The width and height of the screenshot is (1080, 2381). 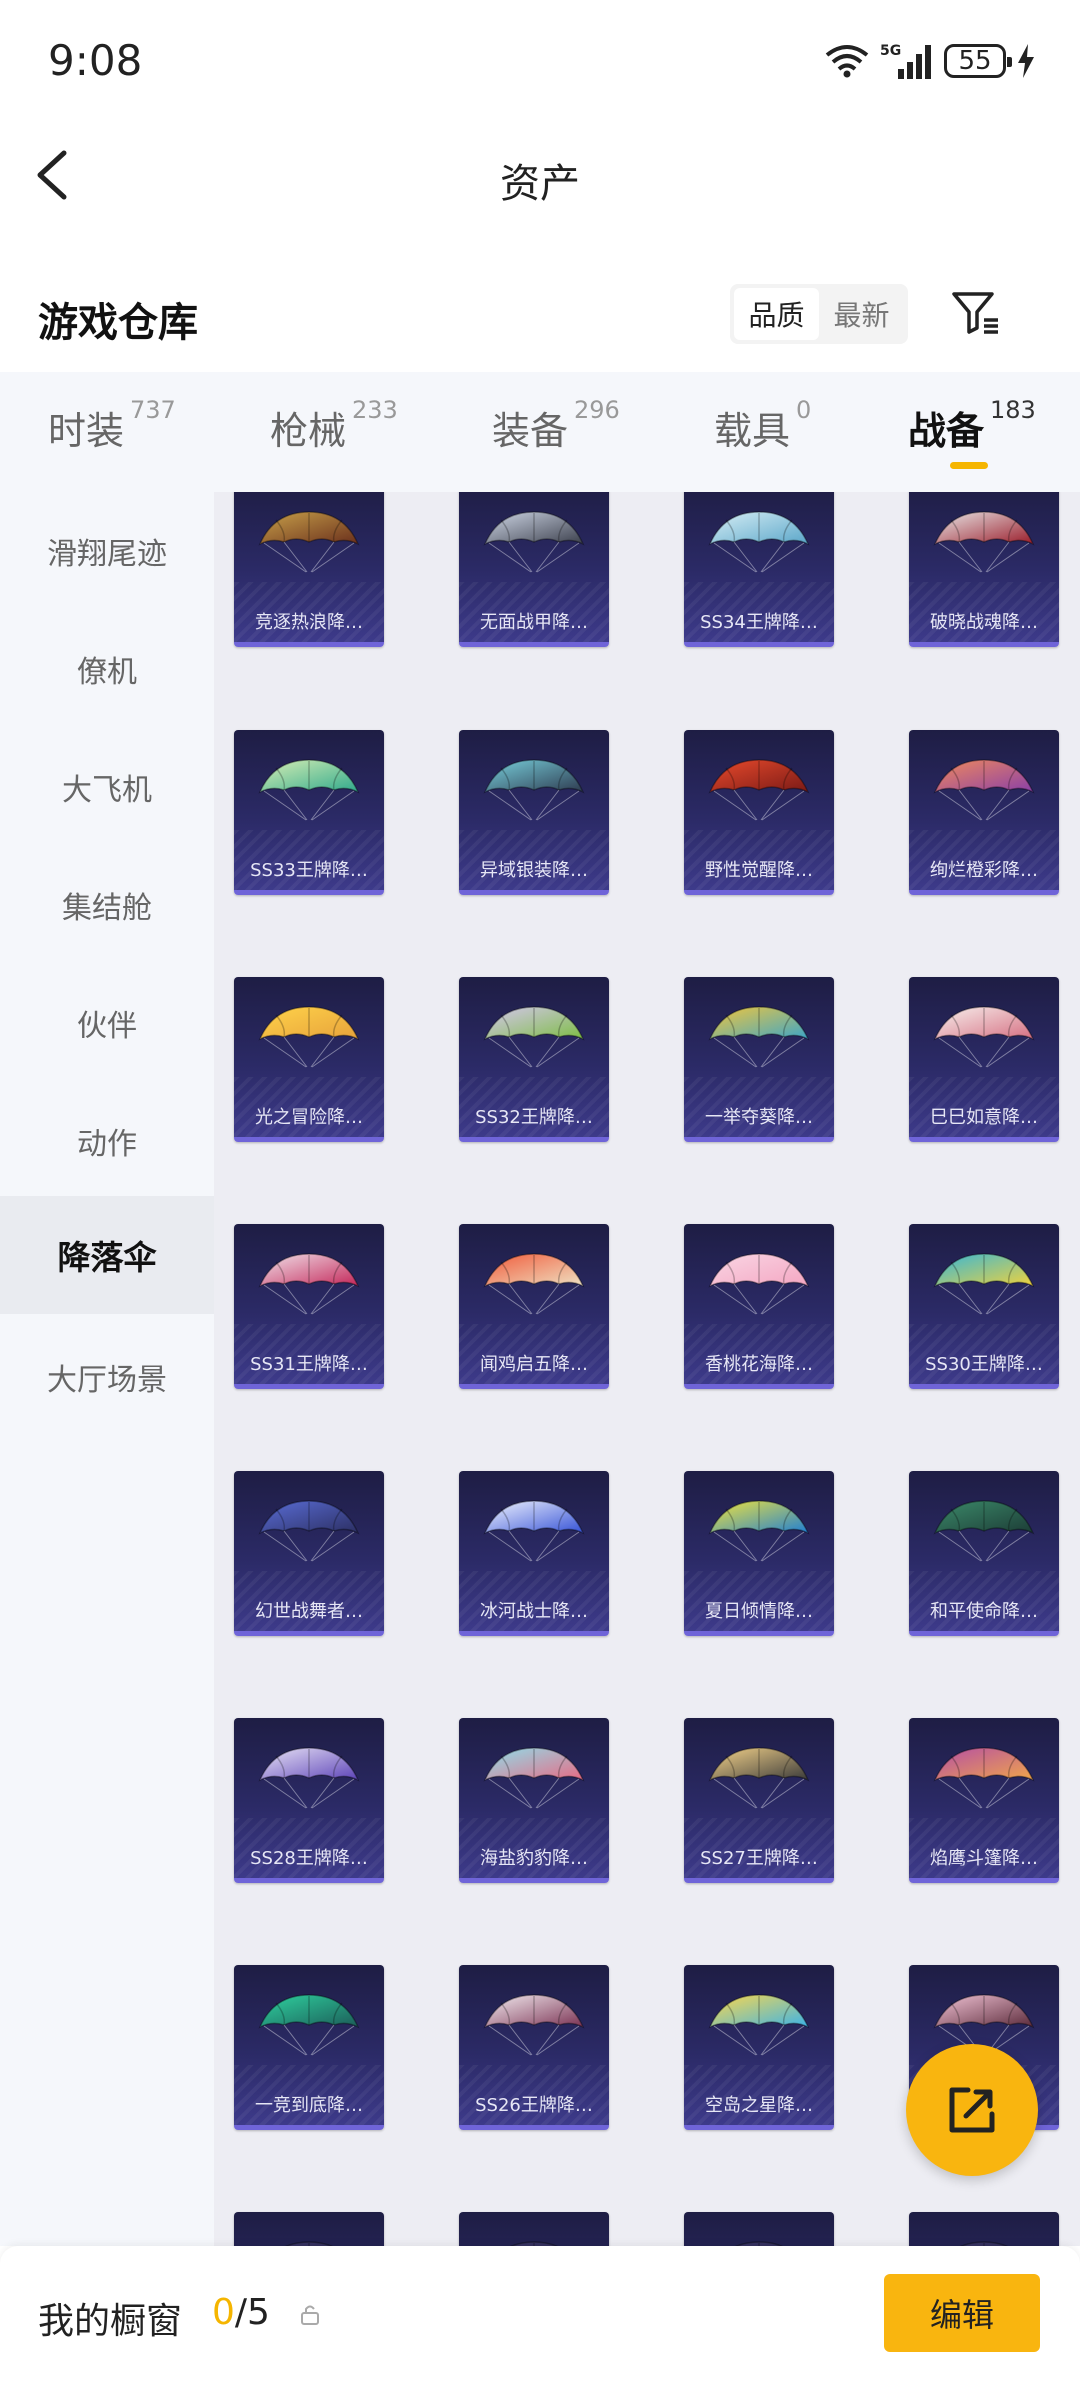 What do you see at coordinates (556, 425) in the screenshot?
I see `tab-equipment: 装备 296` at bounding box center [556, 425].